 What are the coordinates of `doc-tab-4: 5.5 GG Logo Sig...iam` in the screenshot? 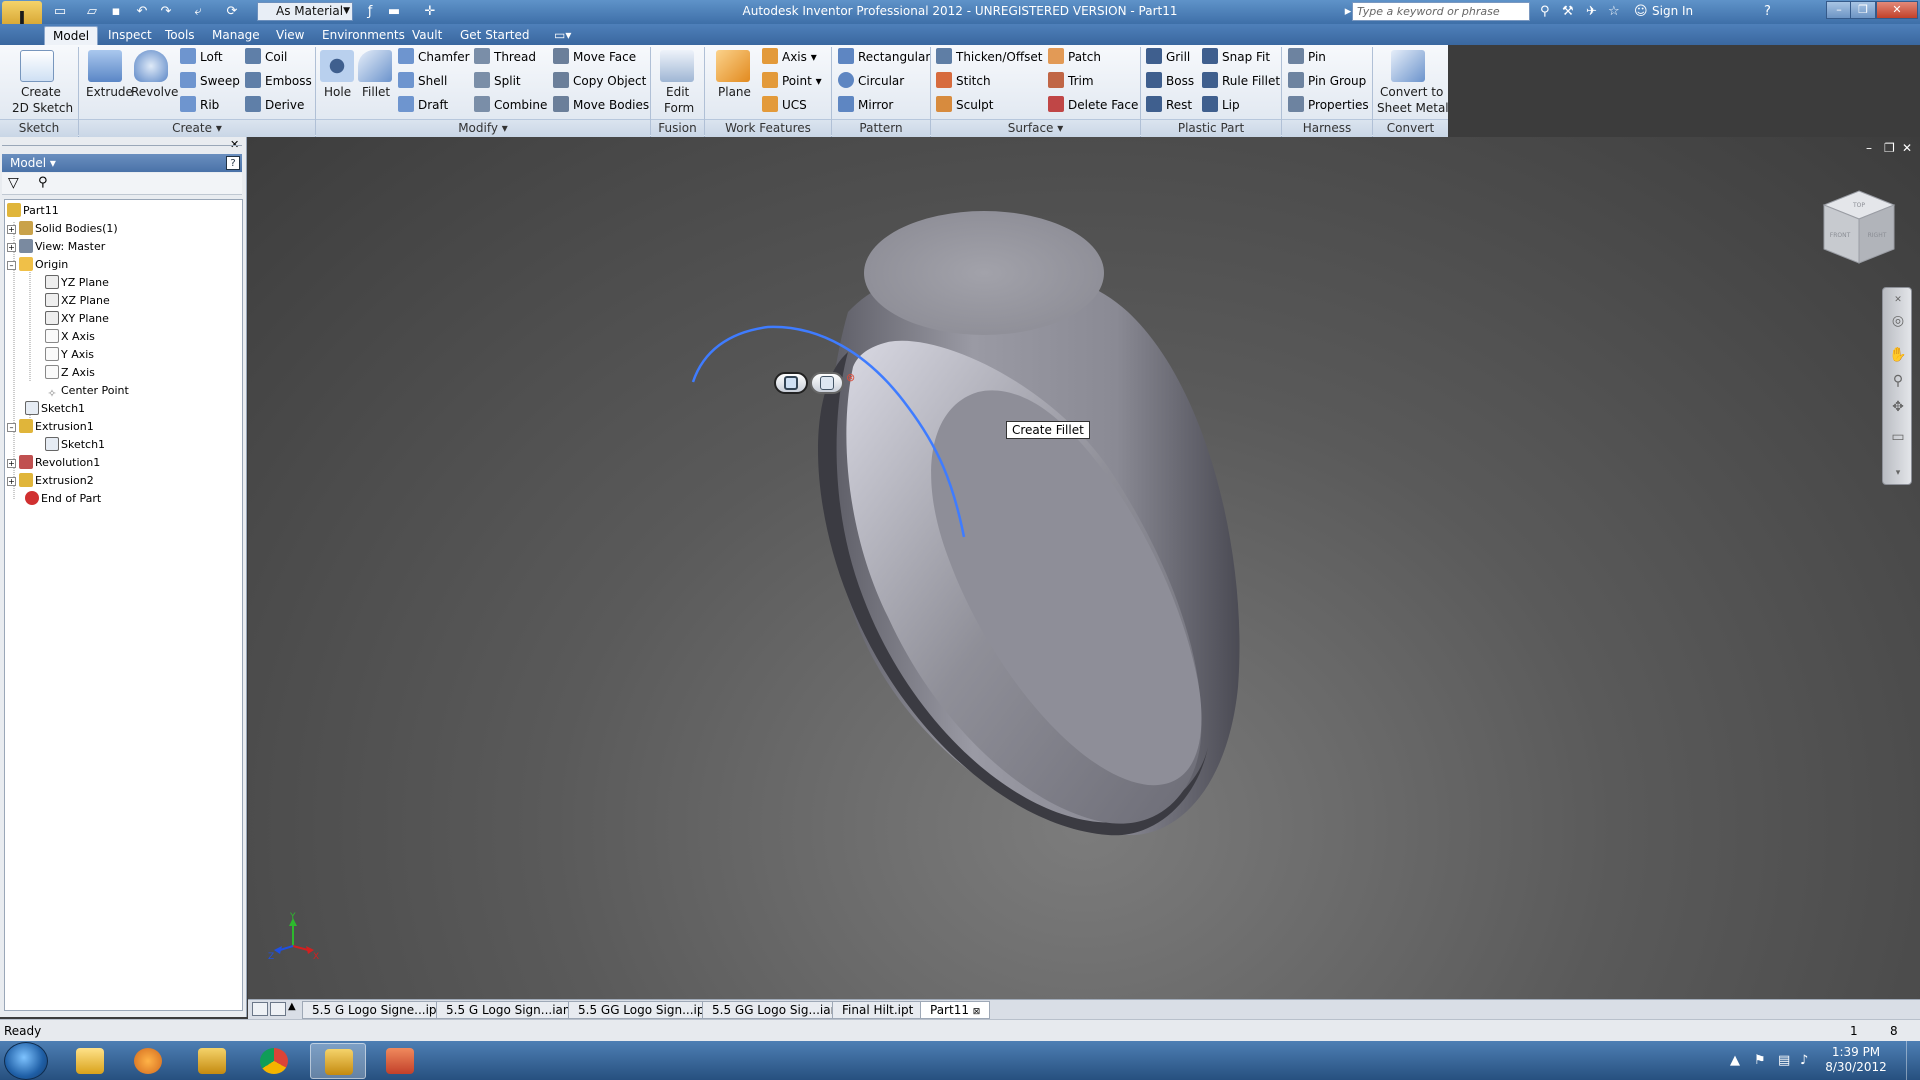 It's located at (777, 1010).